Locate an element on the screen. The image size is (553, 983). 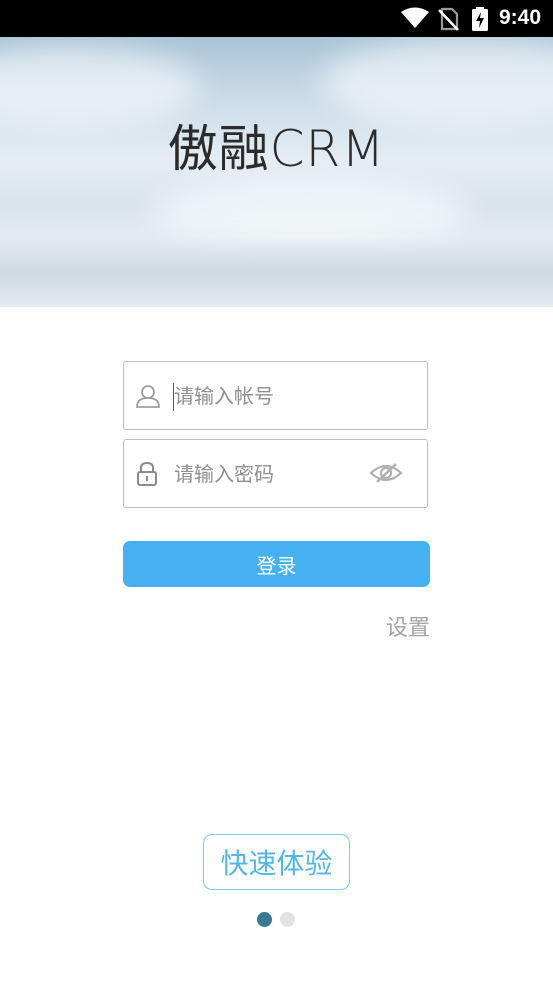
app-logo: 傲融CRM is located at coordinates (276, 145).